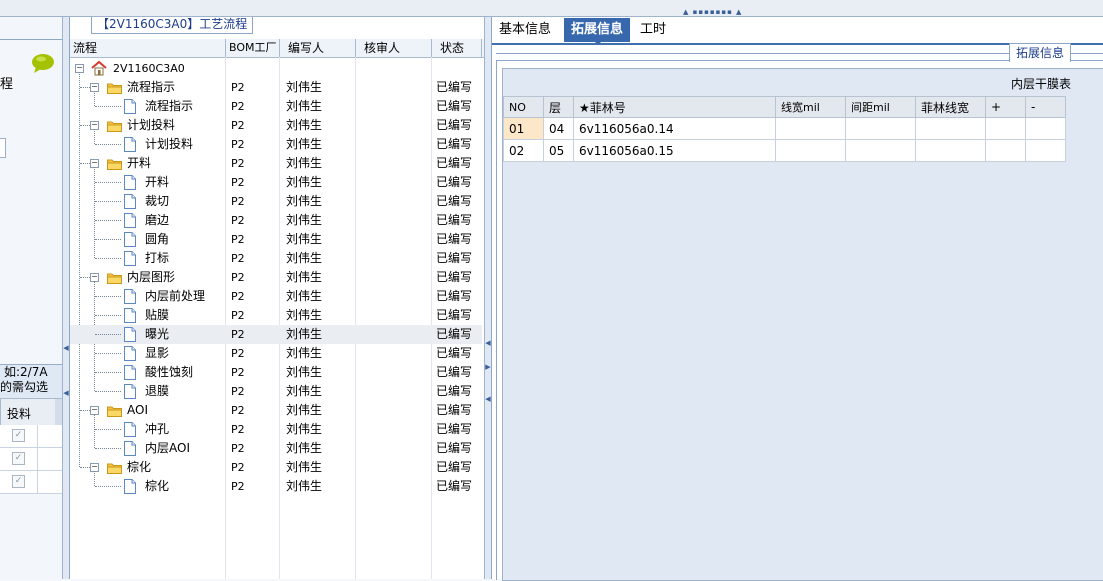 This screenshot has height=581, width=1103. I want to click on tree-step-row: 裁切 P2 刘伟生 已编写, so click(276, 201).